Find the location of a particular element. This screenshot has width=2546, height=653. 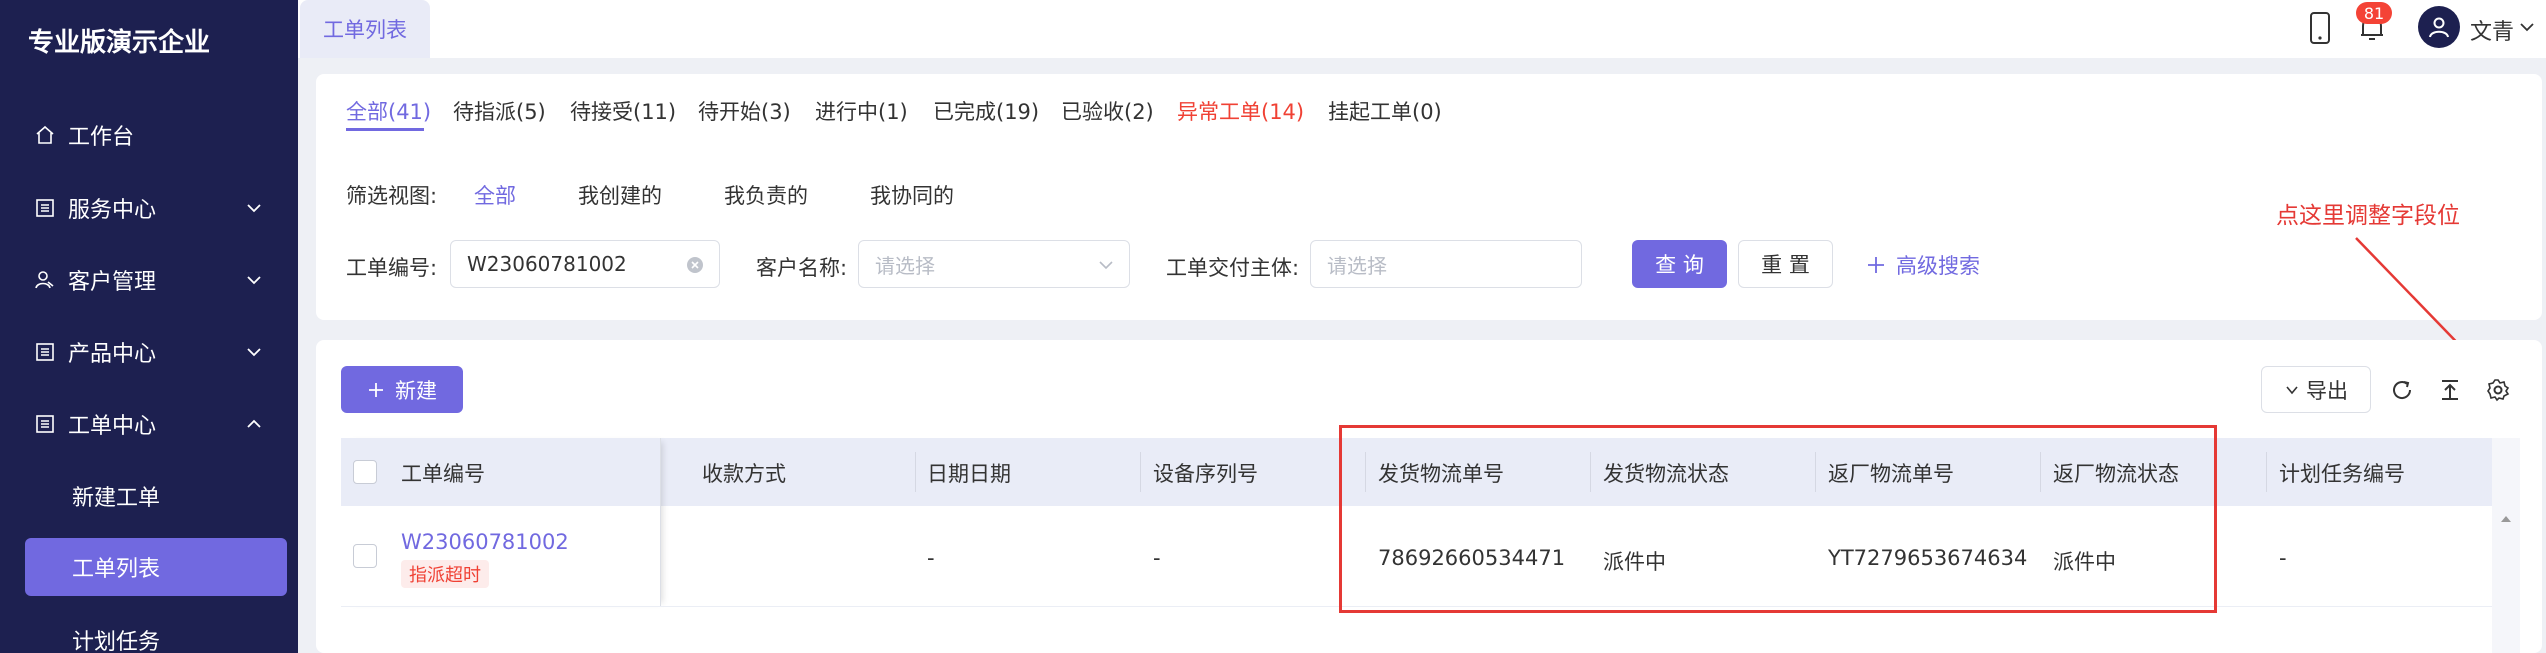

new-button-label: 新建 is located at coordinates (416, 390).